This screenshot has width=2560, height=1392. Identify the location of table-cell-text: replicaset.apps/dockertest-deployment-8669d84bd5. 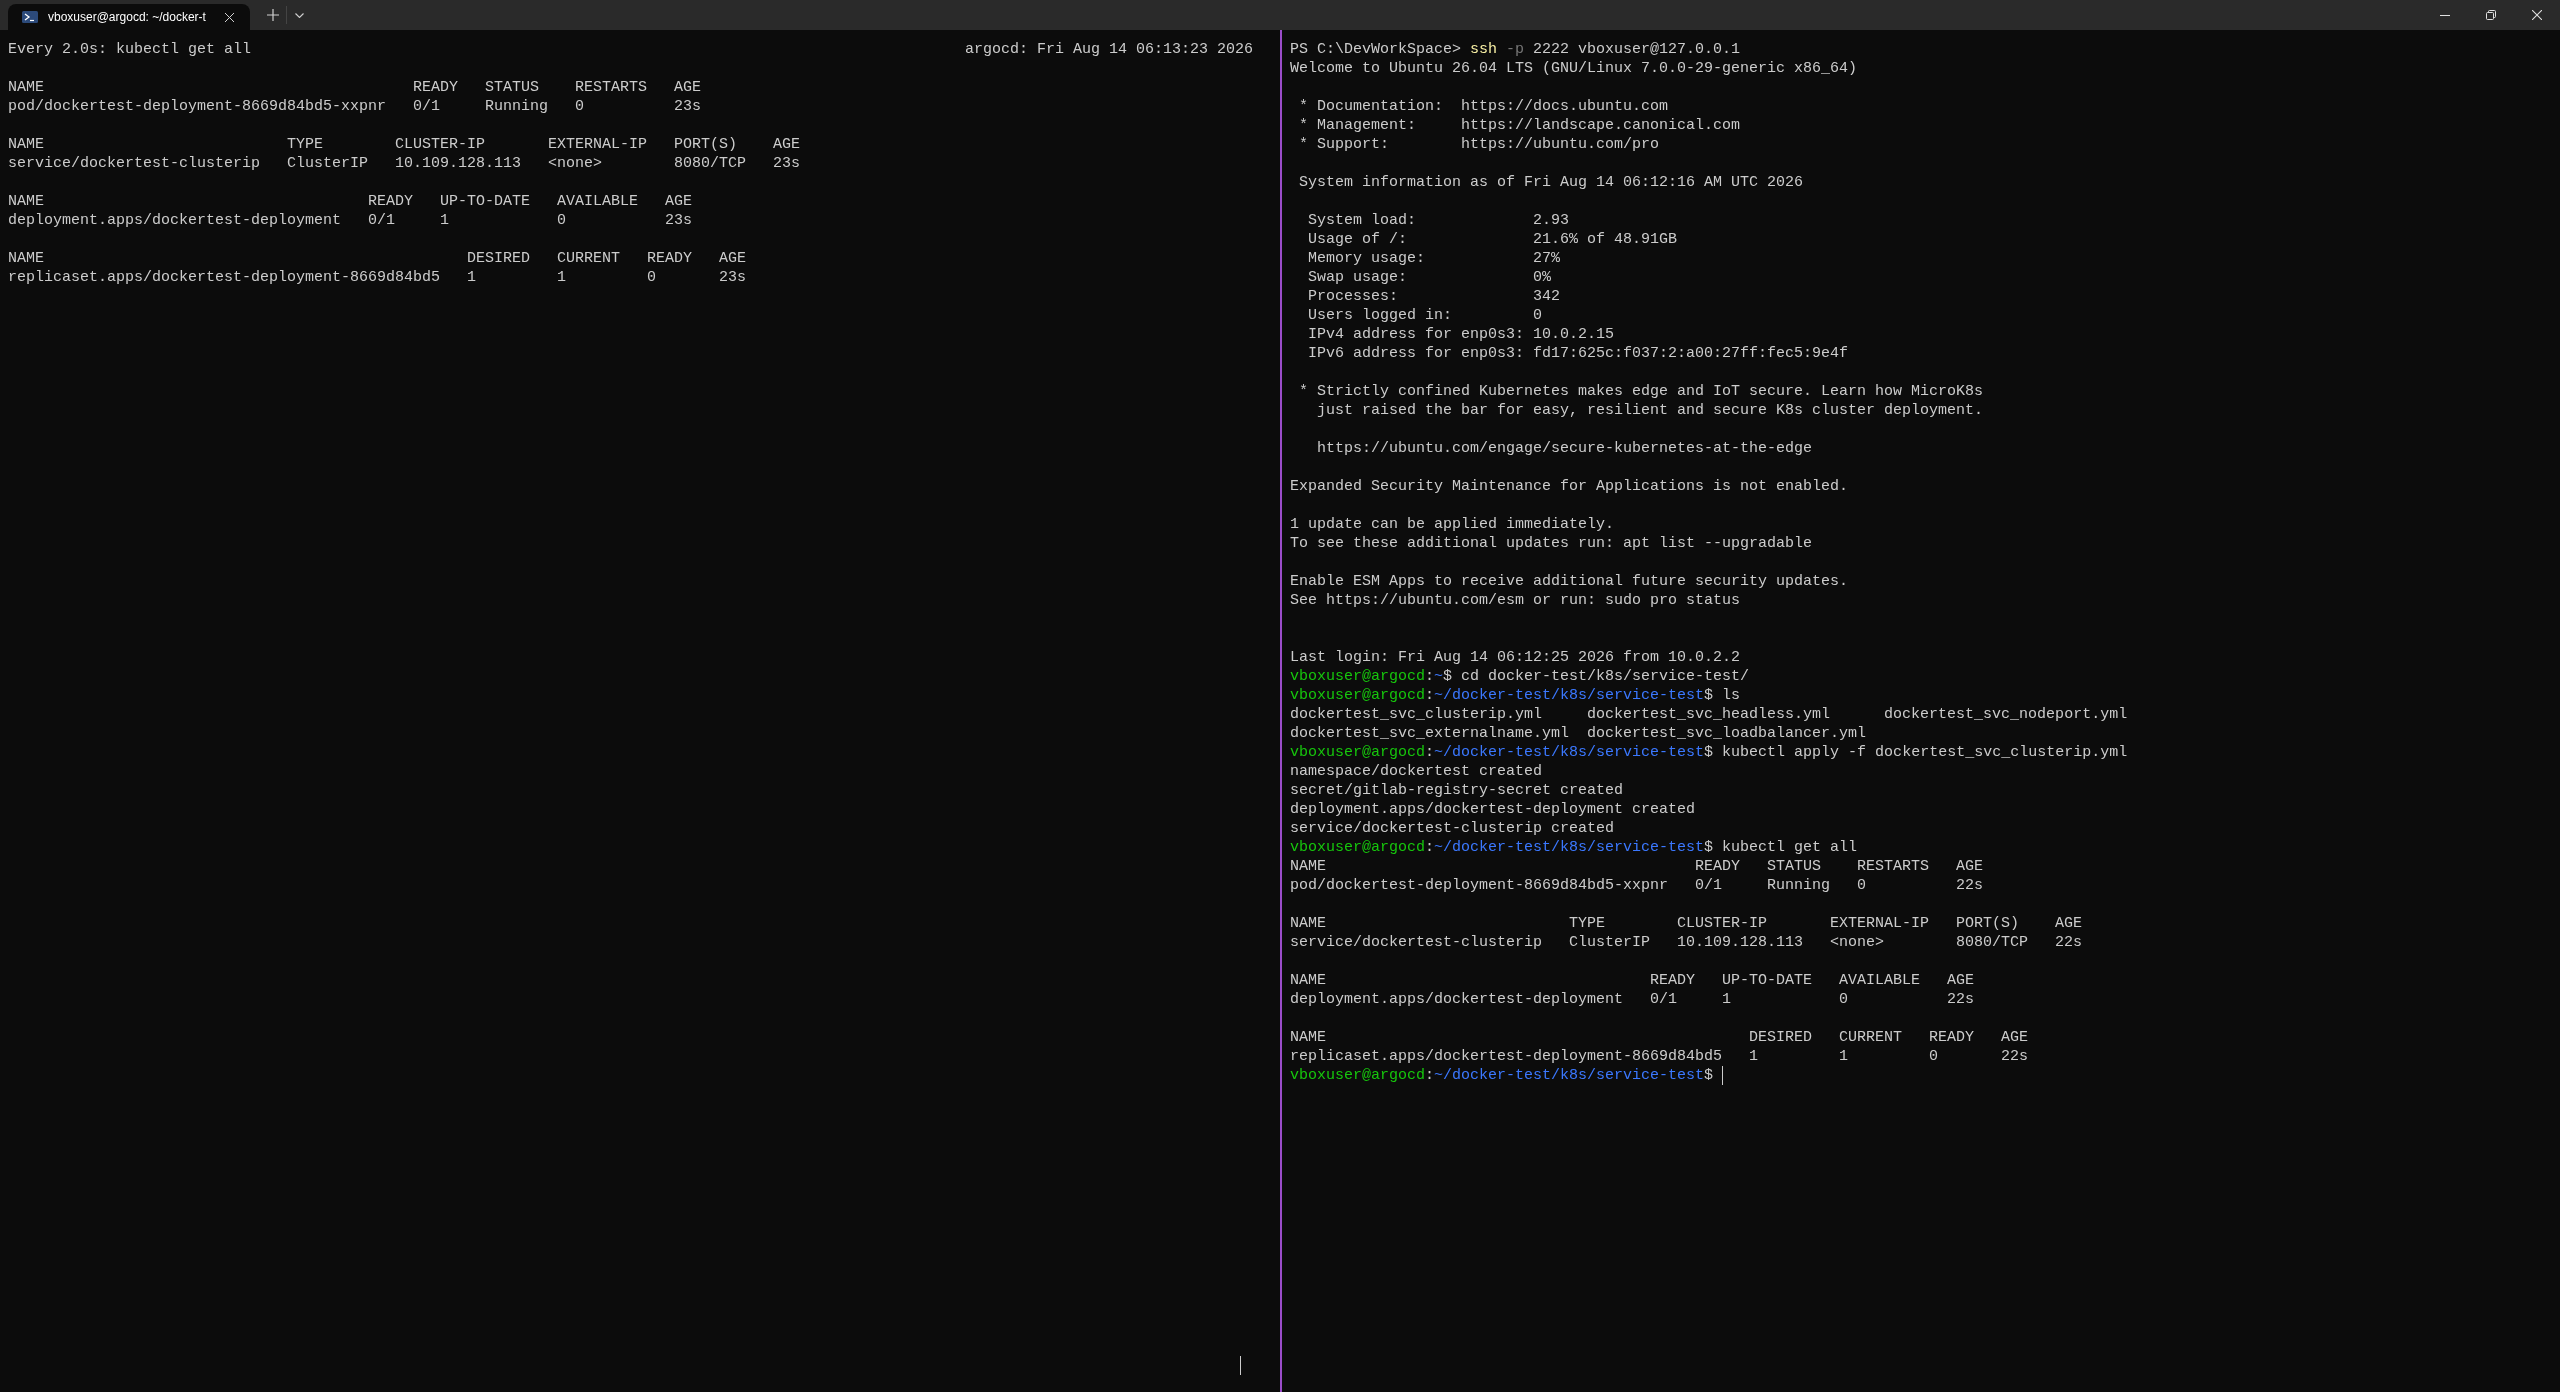
(225, 277).